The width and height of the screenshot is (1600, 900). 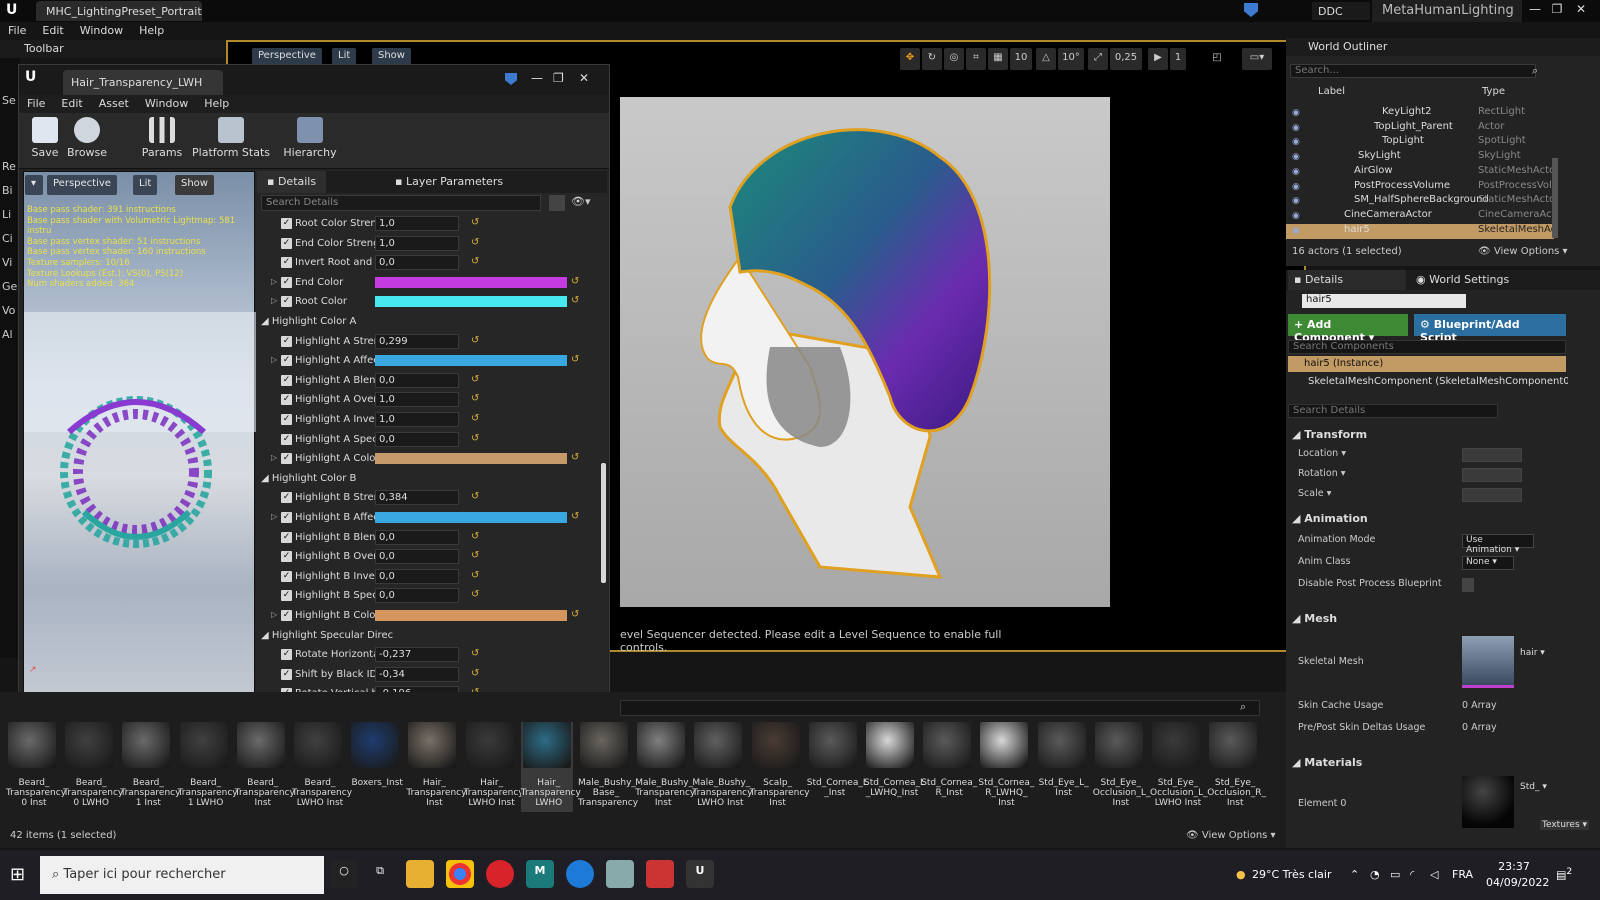 What do you see at coordinates (17, 30) in the screenshot?
I see `menu-file: File` at bounding box center [17, 30].